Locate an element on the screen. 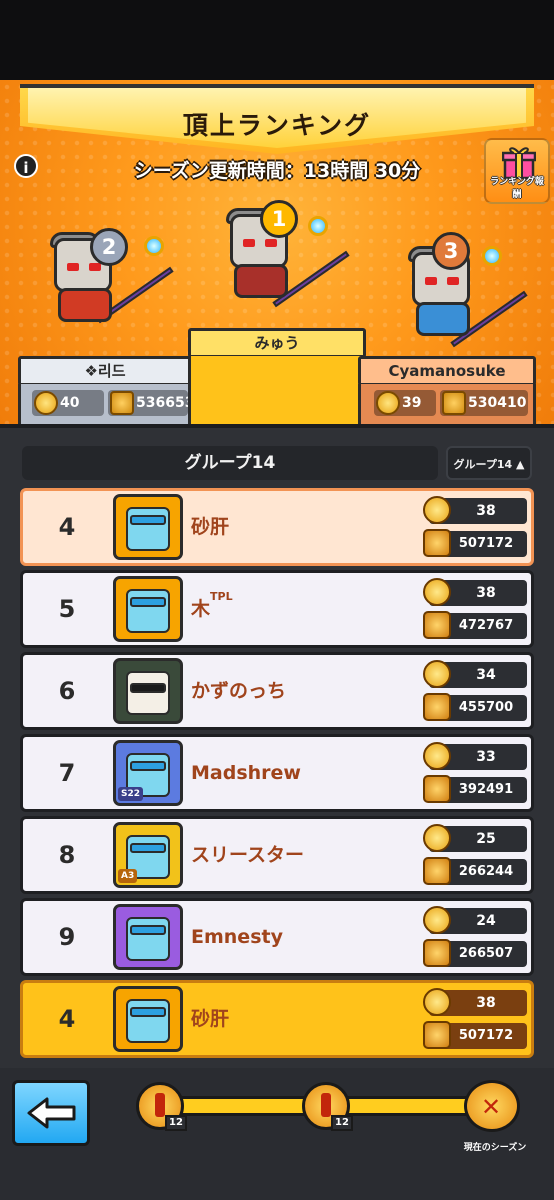 Image resolution: width=554 pixels, height=1200 pixels. row-rank: 9 is located at coordinates (67, 937).